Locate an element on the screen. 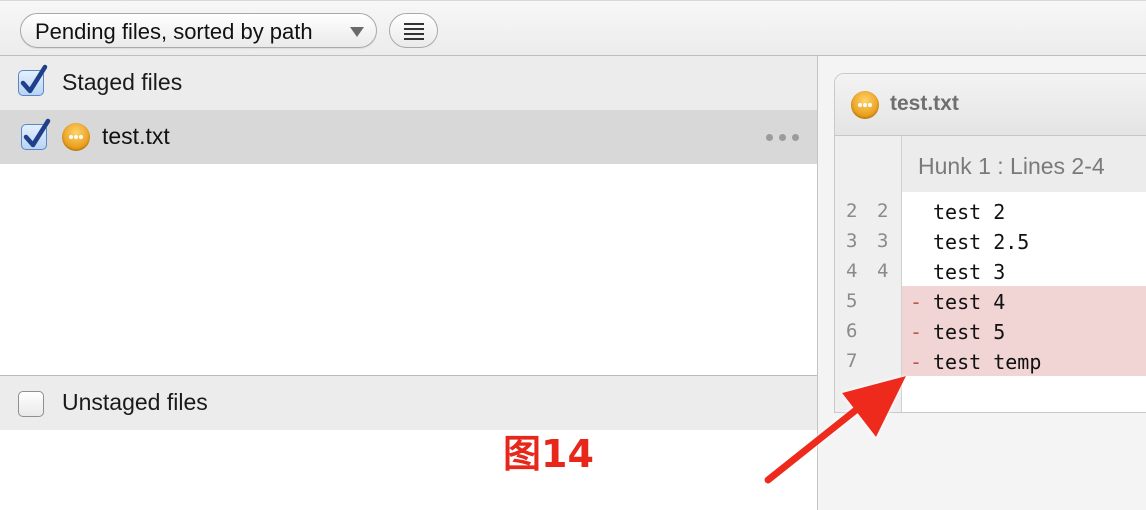 The image size is (1146, 510). annotation-label: 图14 is located at coordinates (548, 454).